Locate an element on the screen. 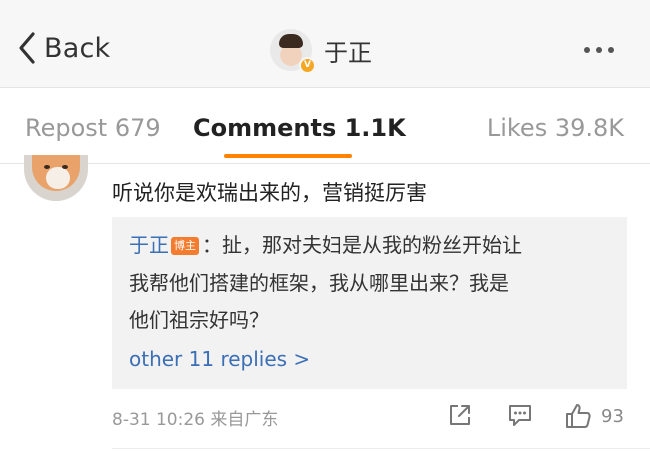  reply-button is located at coordinates (520, 415).